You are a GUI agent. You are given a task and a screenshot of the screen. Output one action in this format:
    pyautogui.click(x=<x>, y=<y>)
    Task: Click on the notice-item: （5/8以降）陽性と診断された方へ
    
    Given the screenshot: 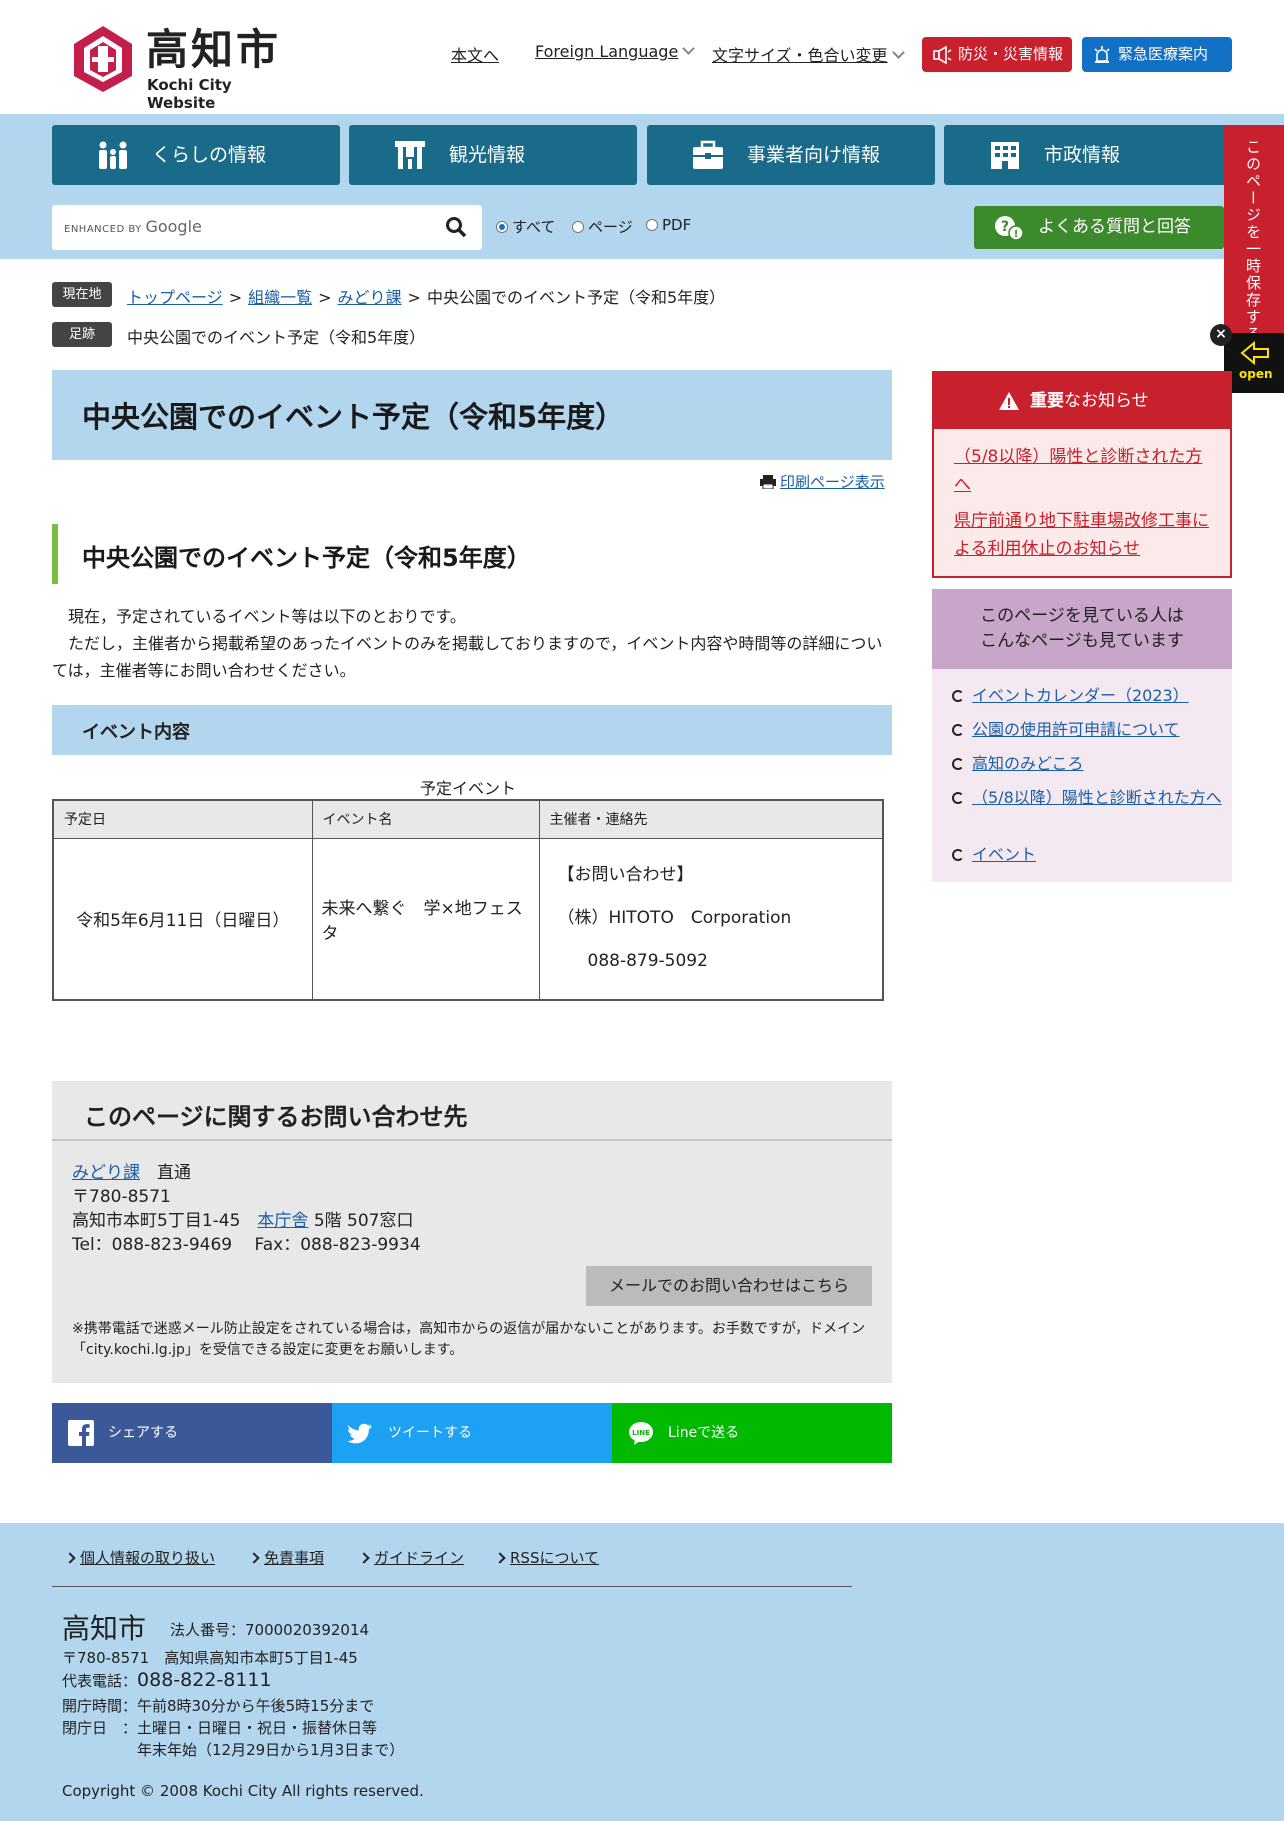 What is the action you would take?
    pyautogui.click(x=1085, y=471)
    